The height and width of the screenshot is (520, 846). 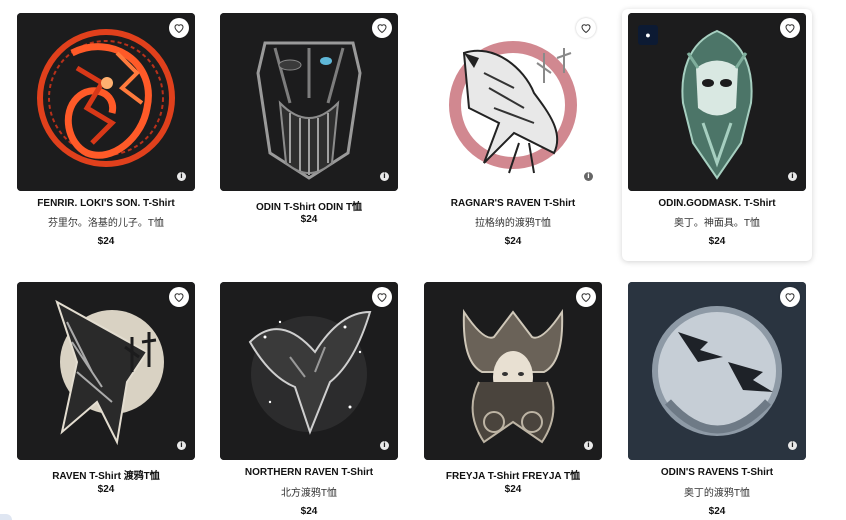 I want to click on brand-badge-icon: ●, so click(x=648, y=35).